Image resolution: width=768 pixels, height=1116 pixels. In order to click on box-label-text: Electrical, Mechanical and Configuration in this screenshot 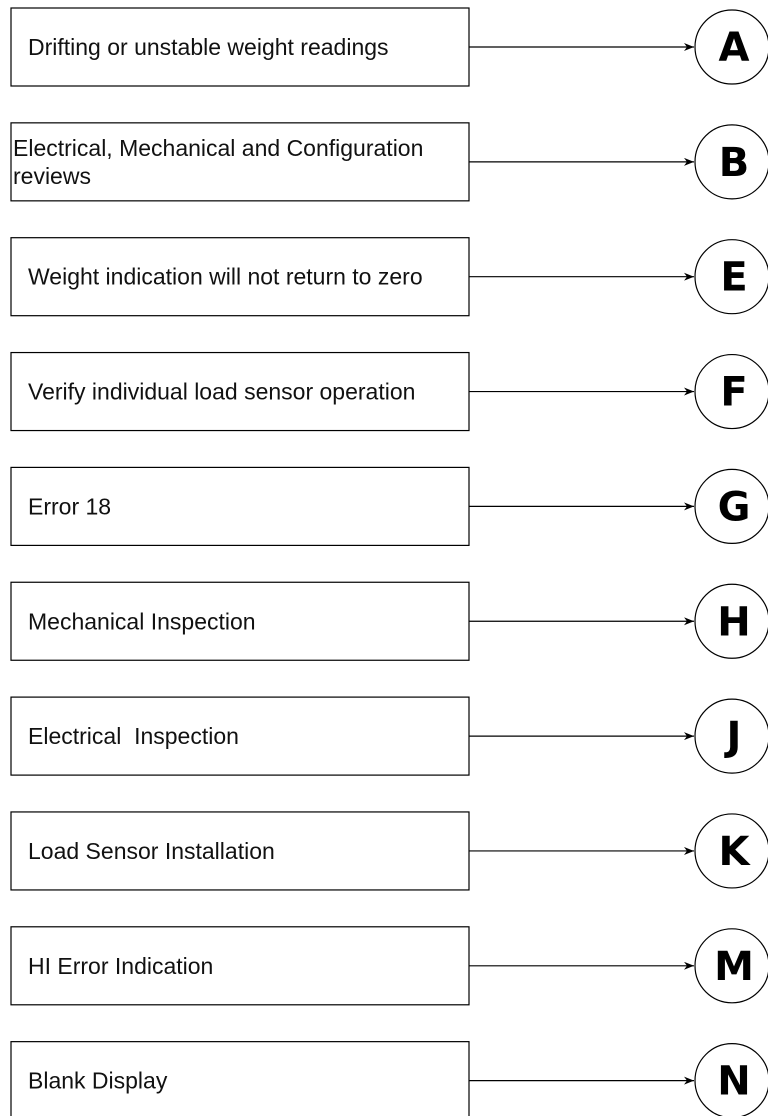, I will do `click(218, 148)`.